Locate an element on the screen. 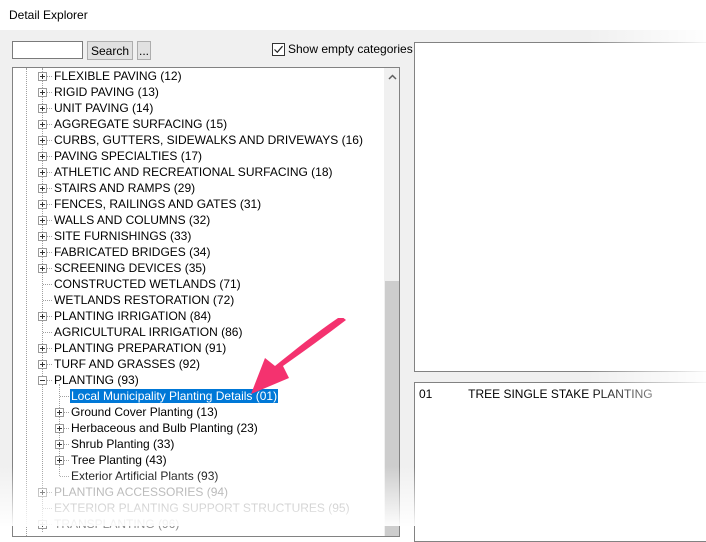 This screenshot has width=706, height=542. tree-item: Herbaceous and Bulb Planting (23) is located at coordinates (164, 428).